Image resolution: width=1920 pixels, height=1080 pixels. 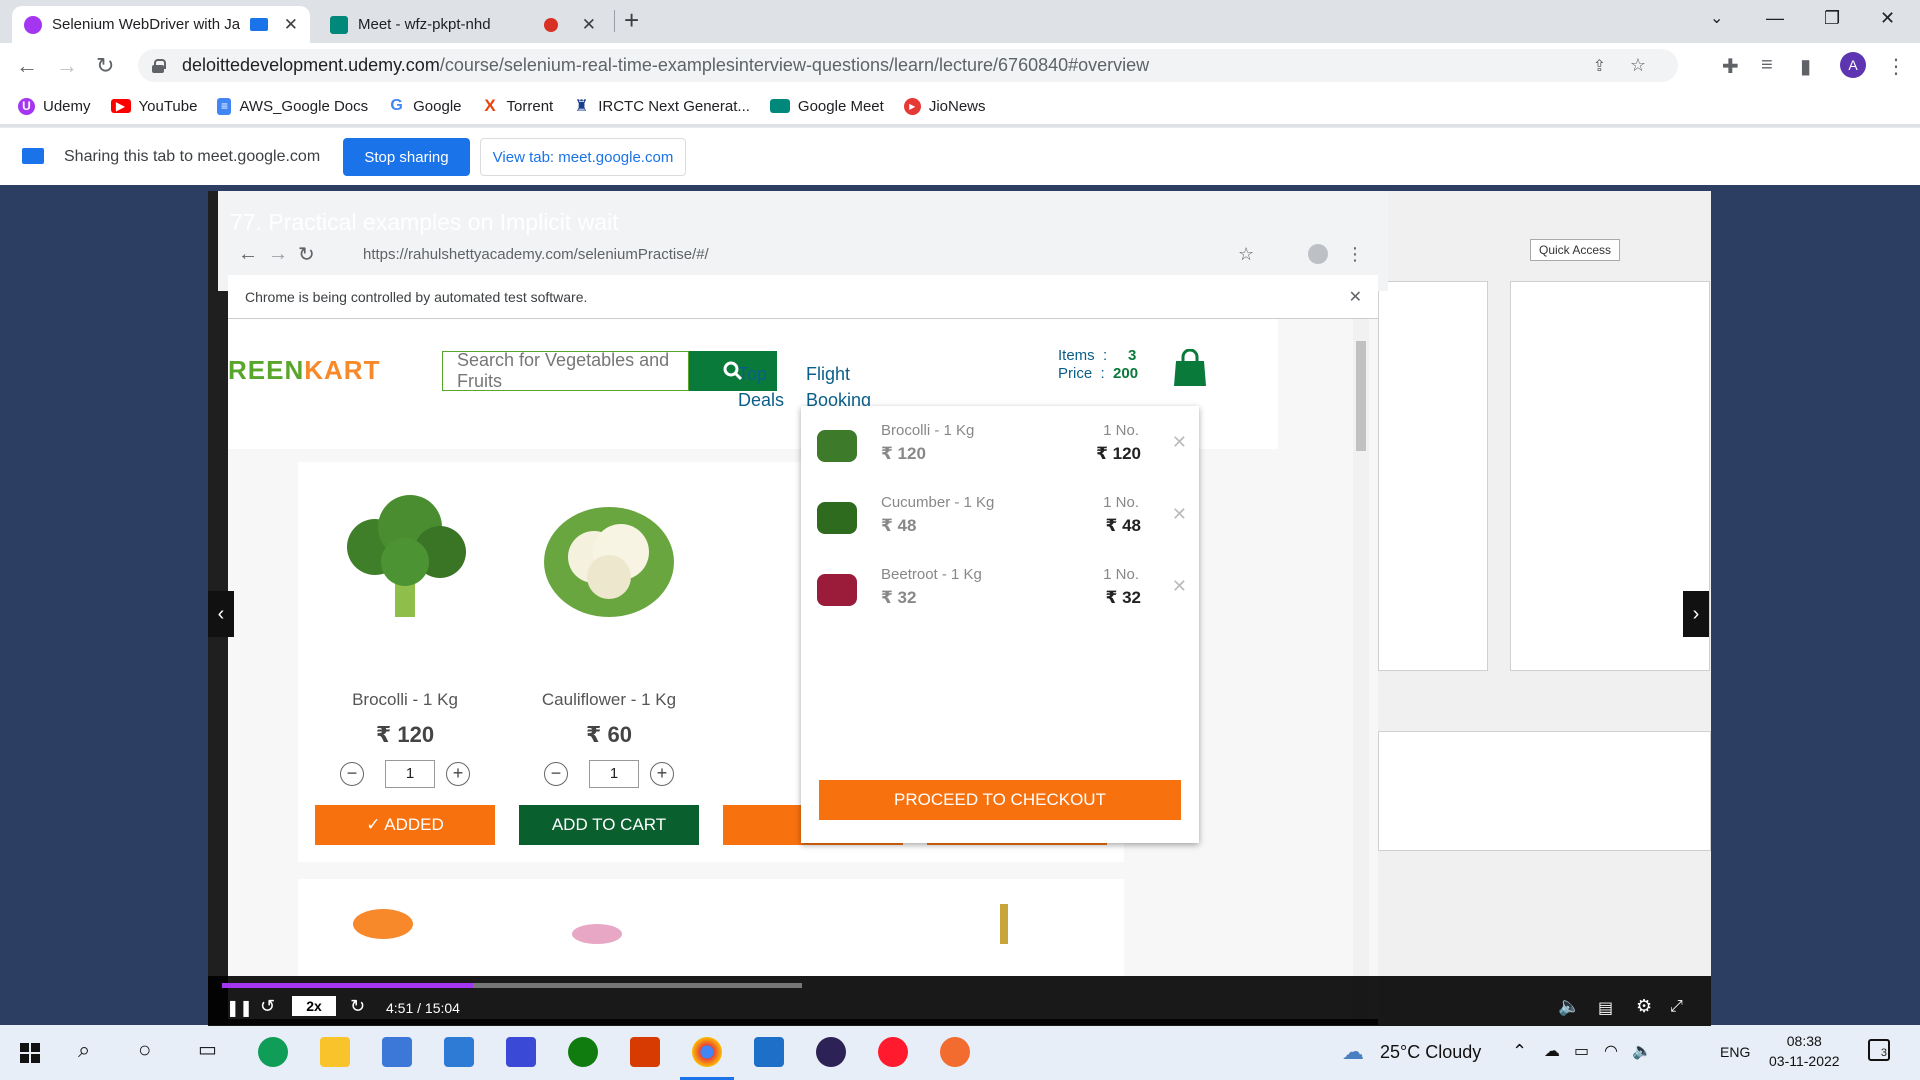 What do you see at coordinates (1887, 18) in the screenshot?
I see `close-window-button: ✕` at bounding box center [1887, 18].